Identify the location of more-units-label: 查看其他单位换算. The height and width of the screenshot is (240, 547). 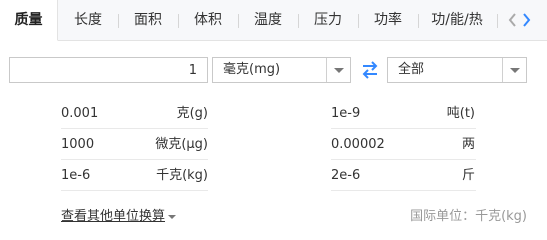
(113, 216).